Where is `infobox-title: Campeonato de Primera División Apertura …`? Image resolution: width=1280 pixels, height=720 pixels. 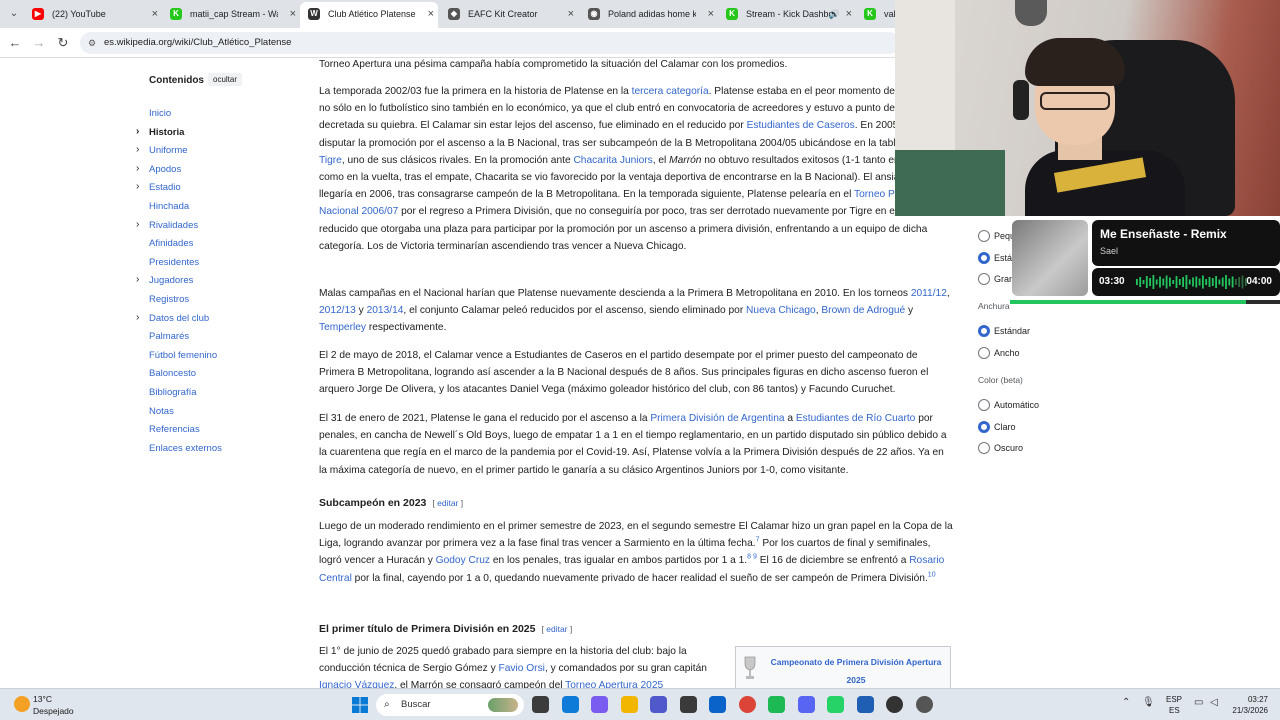 infobox-title: Campeonato de Primera División Apertura … is located at coordinates (856, 670).